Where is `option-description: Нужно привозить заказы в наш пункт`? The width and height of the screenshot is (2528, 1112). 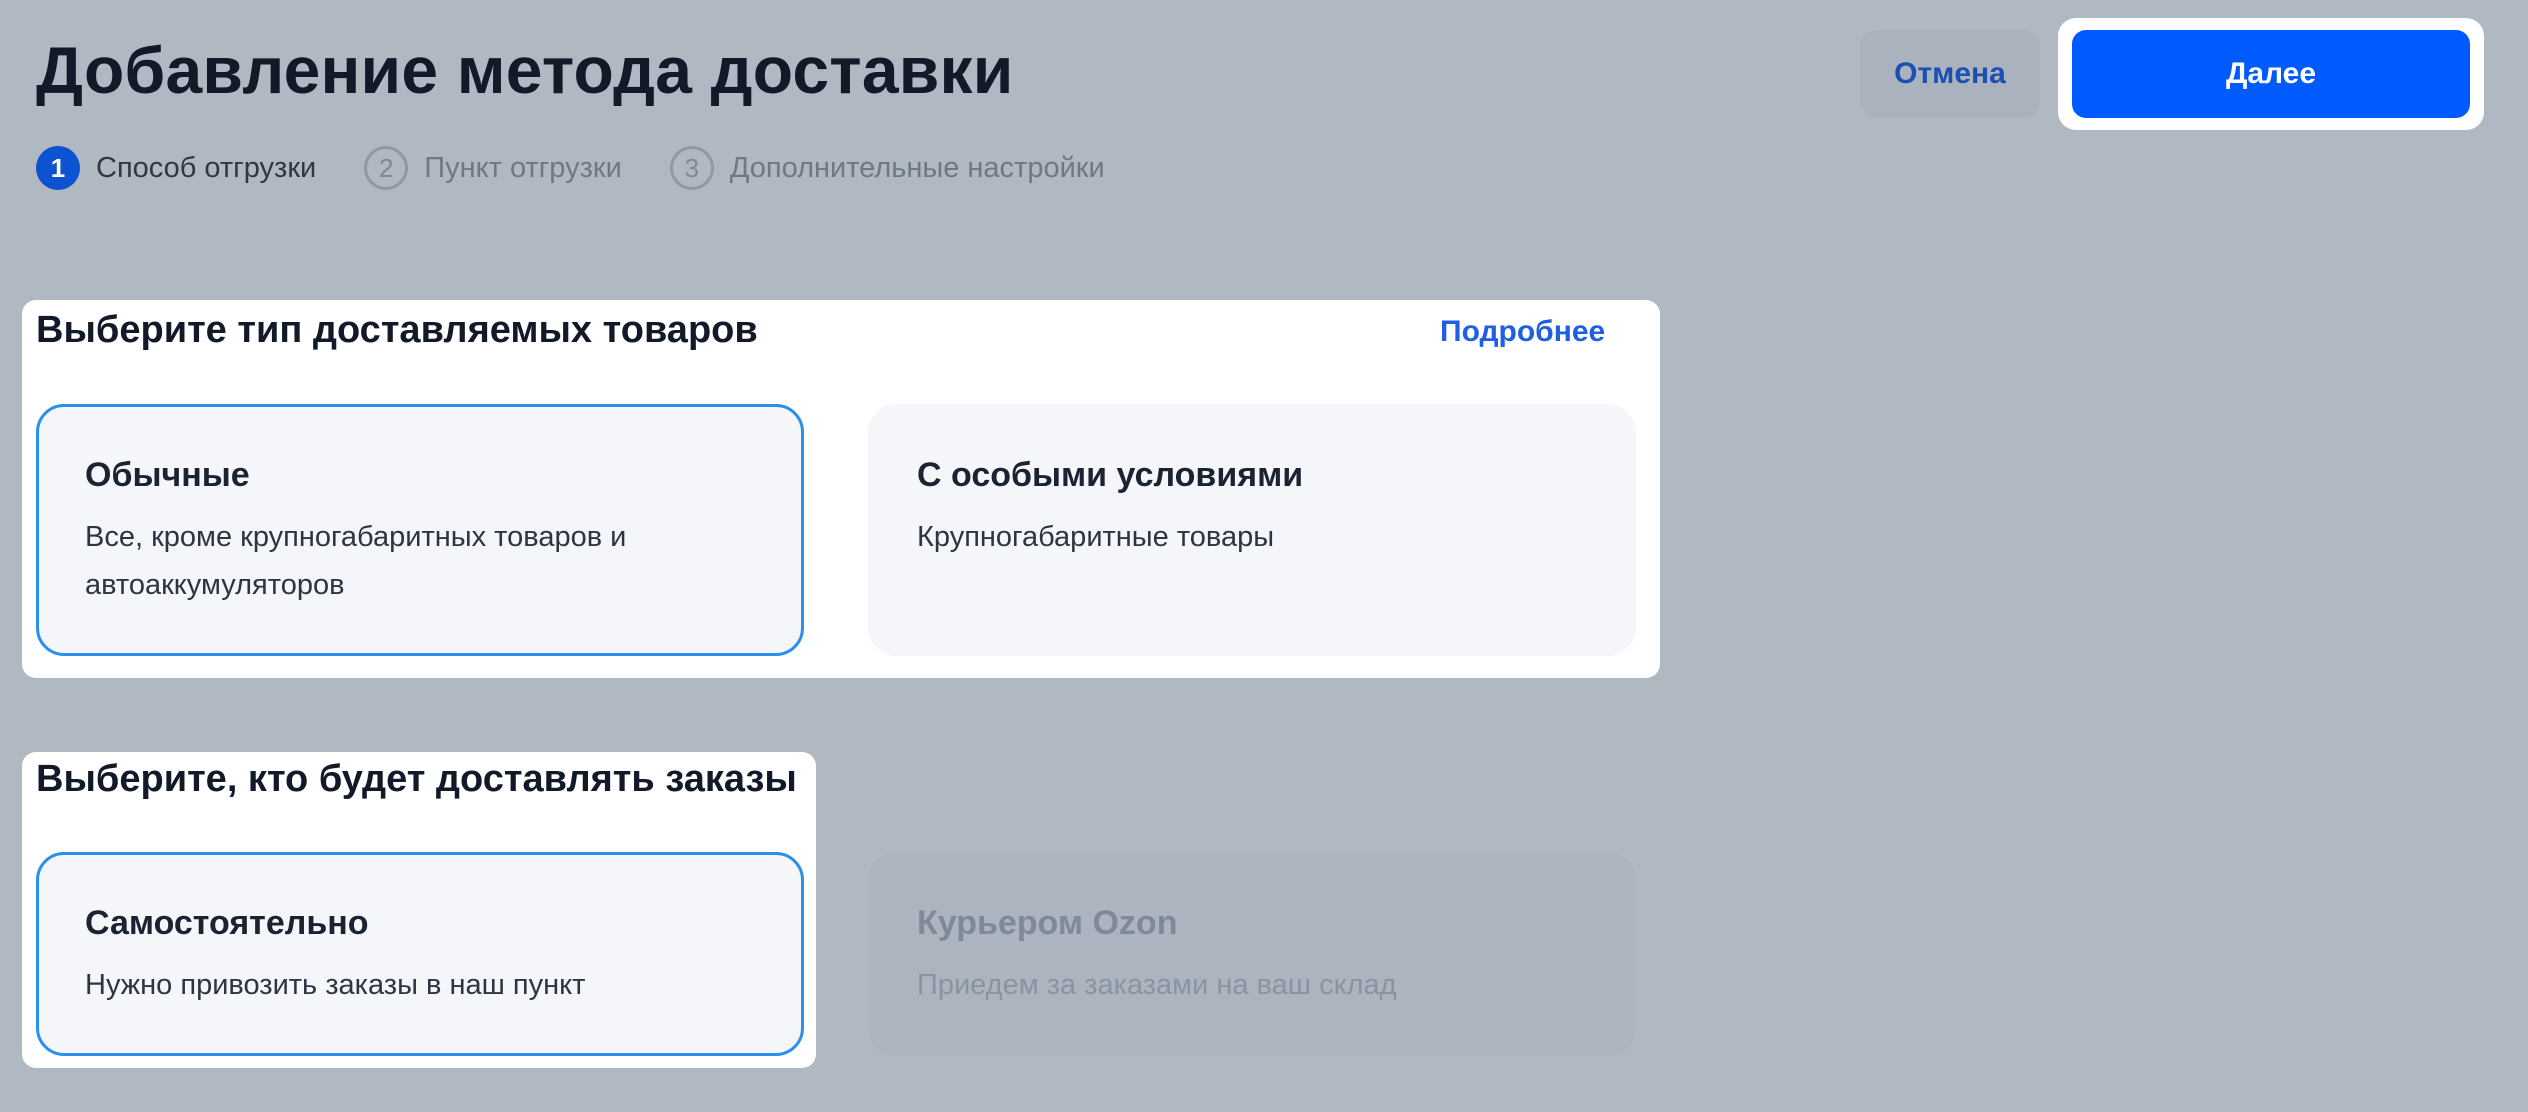
option-description: Нужно привозить заказы в наш пункт is located at coordinates (335, 985).